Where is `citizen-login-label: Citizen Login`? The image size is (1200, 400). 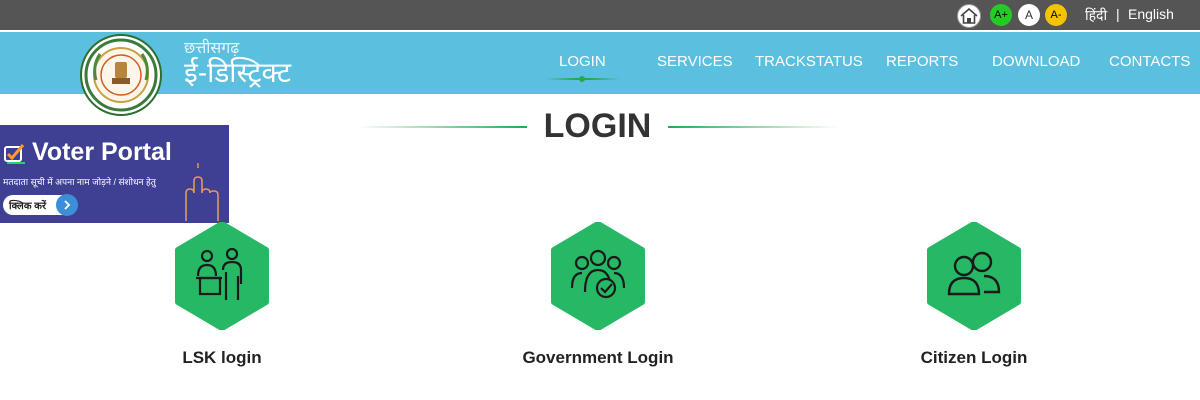 citizen-login-label: Citizen Login is located at coordinates (974, 358).